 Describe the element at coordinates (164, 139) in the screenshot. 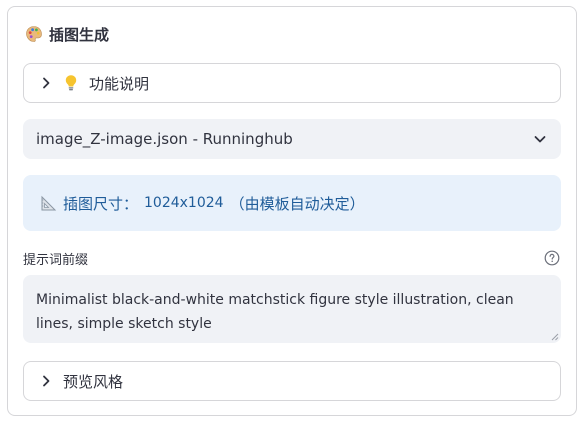

I see `template-select-value: image_Z-image.json - Runninghub` at that location.